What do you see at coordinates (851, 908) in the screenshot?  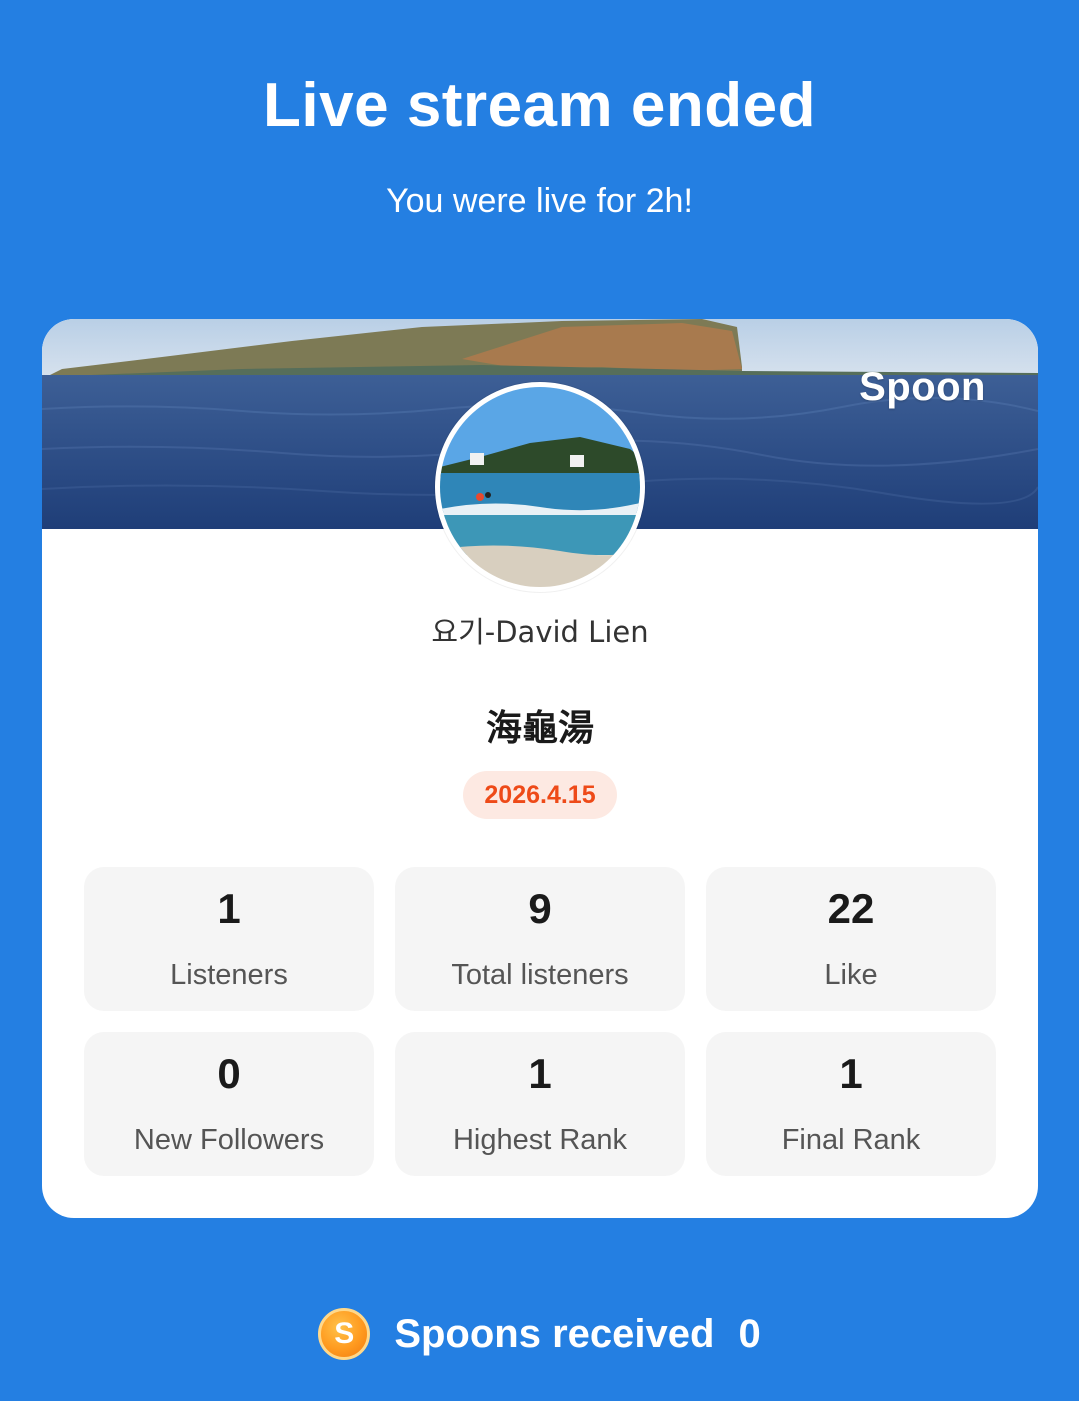 I see `stat-value: 22` at bounding box center [851, 908].